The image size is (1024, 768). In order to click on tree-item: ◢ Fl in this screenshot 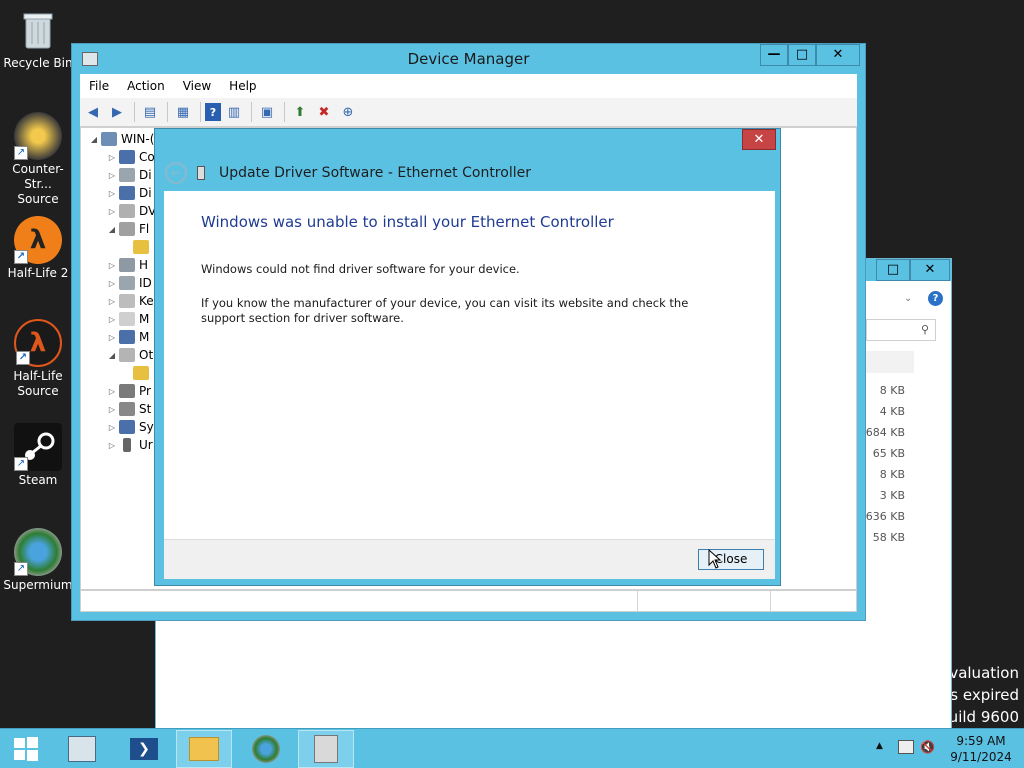, I will do `click(127, 229)`.